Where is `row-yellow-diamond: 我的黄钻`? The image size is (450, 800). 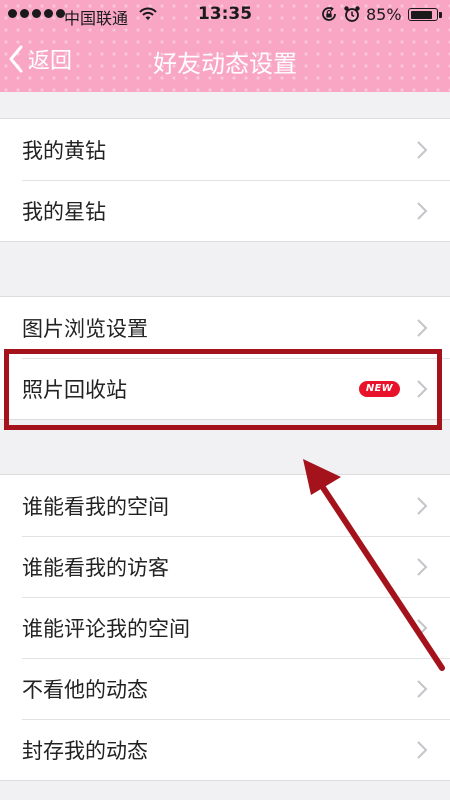 row-yellow-diamond: 我的黄钻 is located at coordinates (225, 149).